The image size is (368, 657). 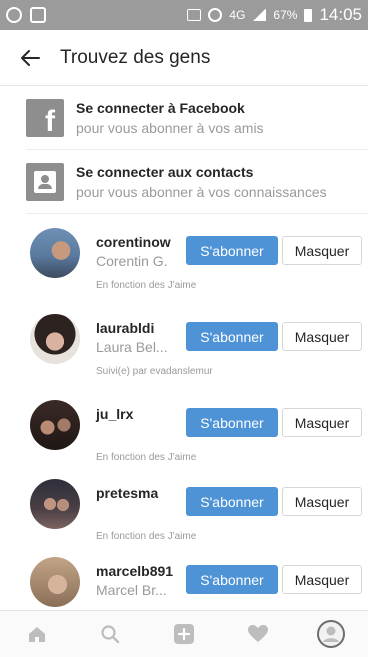 What do you see at coordinates (154, 371) in the screenshot?
I see `suggestion-reason: Suivi(e) par evadanslemur` at bounding box center [154, 371].